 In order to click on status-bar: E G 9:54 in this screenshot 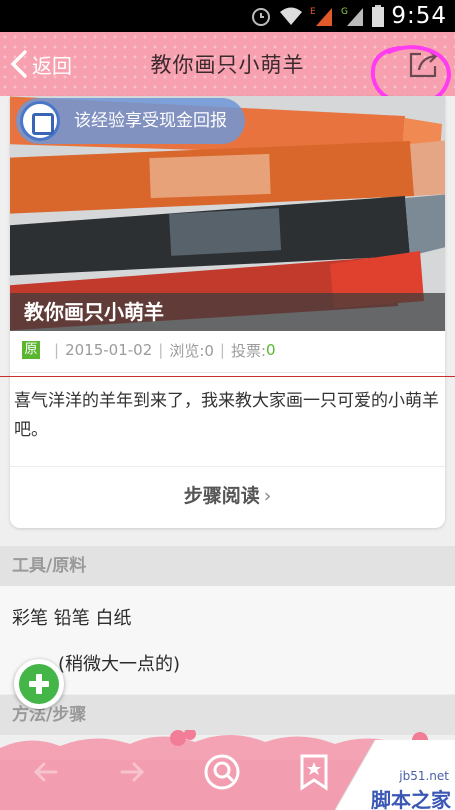, I will do `click(227, 16)`.